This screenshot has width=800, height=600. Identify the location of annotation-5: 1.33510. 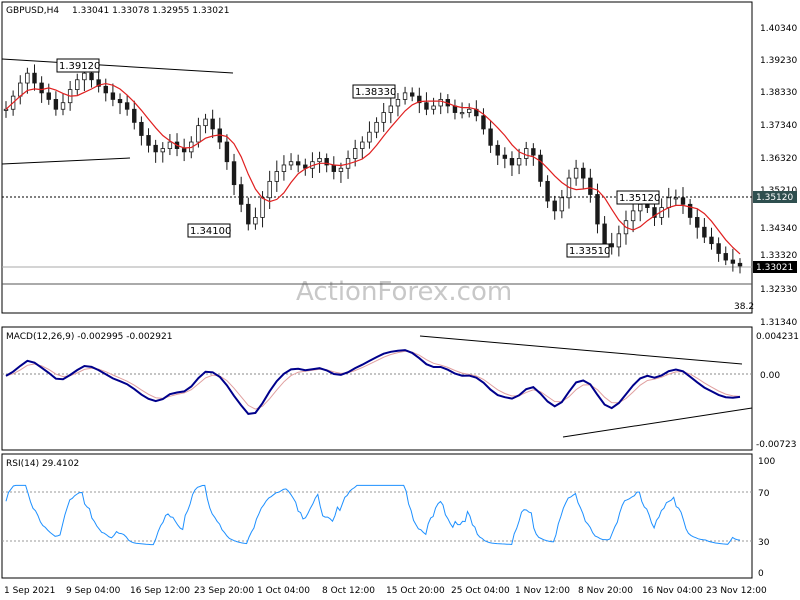
(588, 250).